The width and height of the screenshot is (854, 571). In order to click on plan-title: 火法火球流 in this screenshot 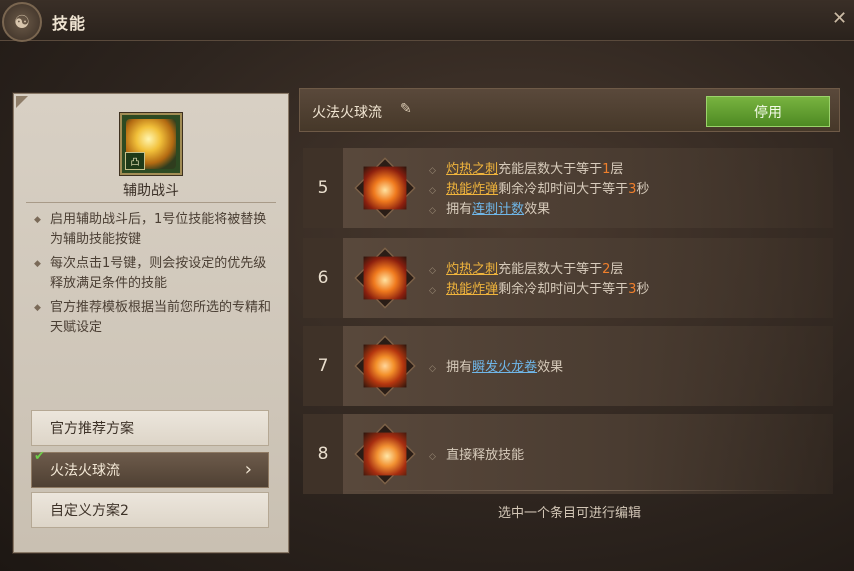, I will do `click(347, 113)`.